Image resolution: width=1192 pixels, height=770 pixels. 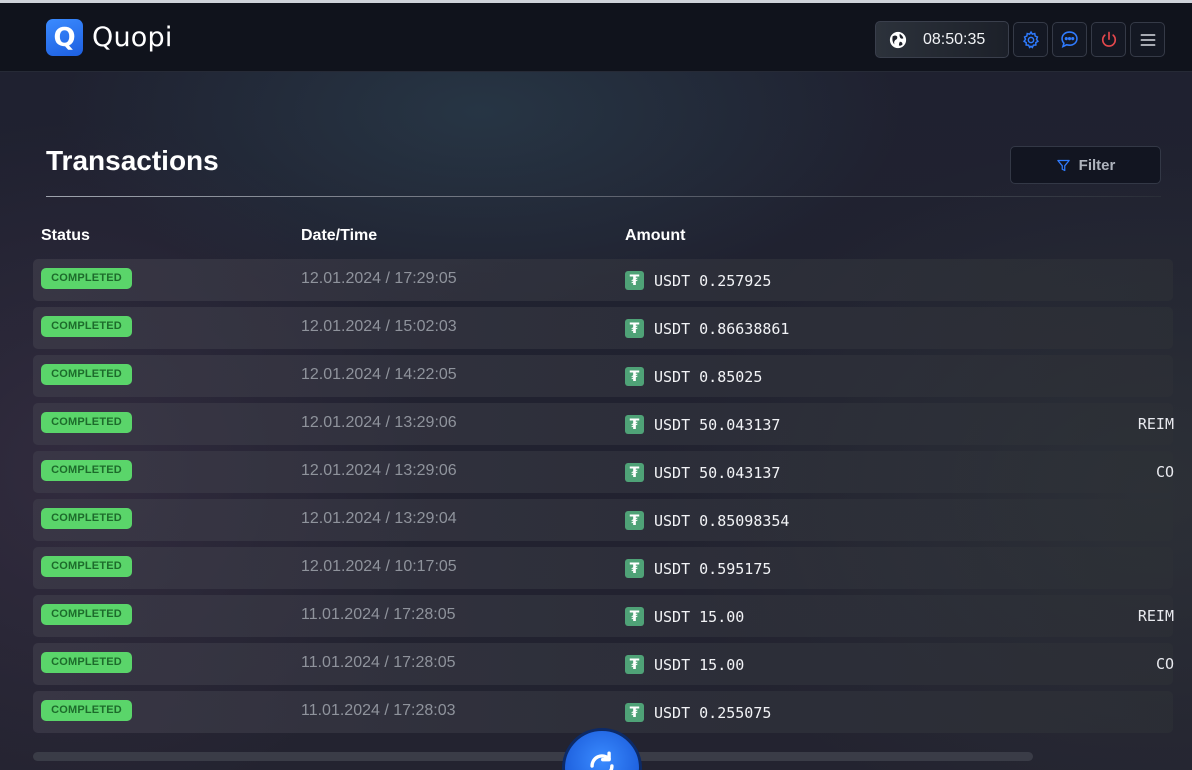 I want to click on quopi-logo: Q, so click(x=64, y=37).